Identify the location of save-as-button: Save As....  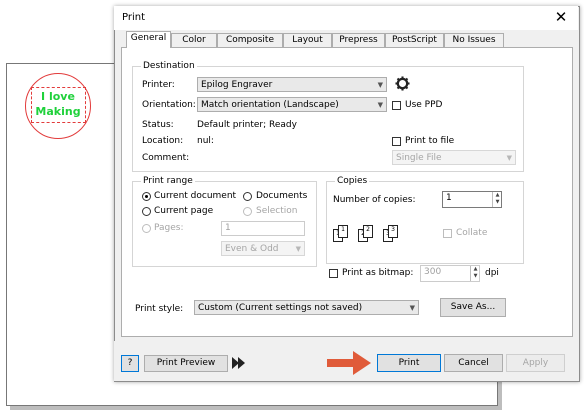
(473, 307).